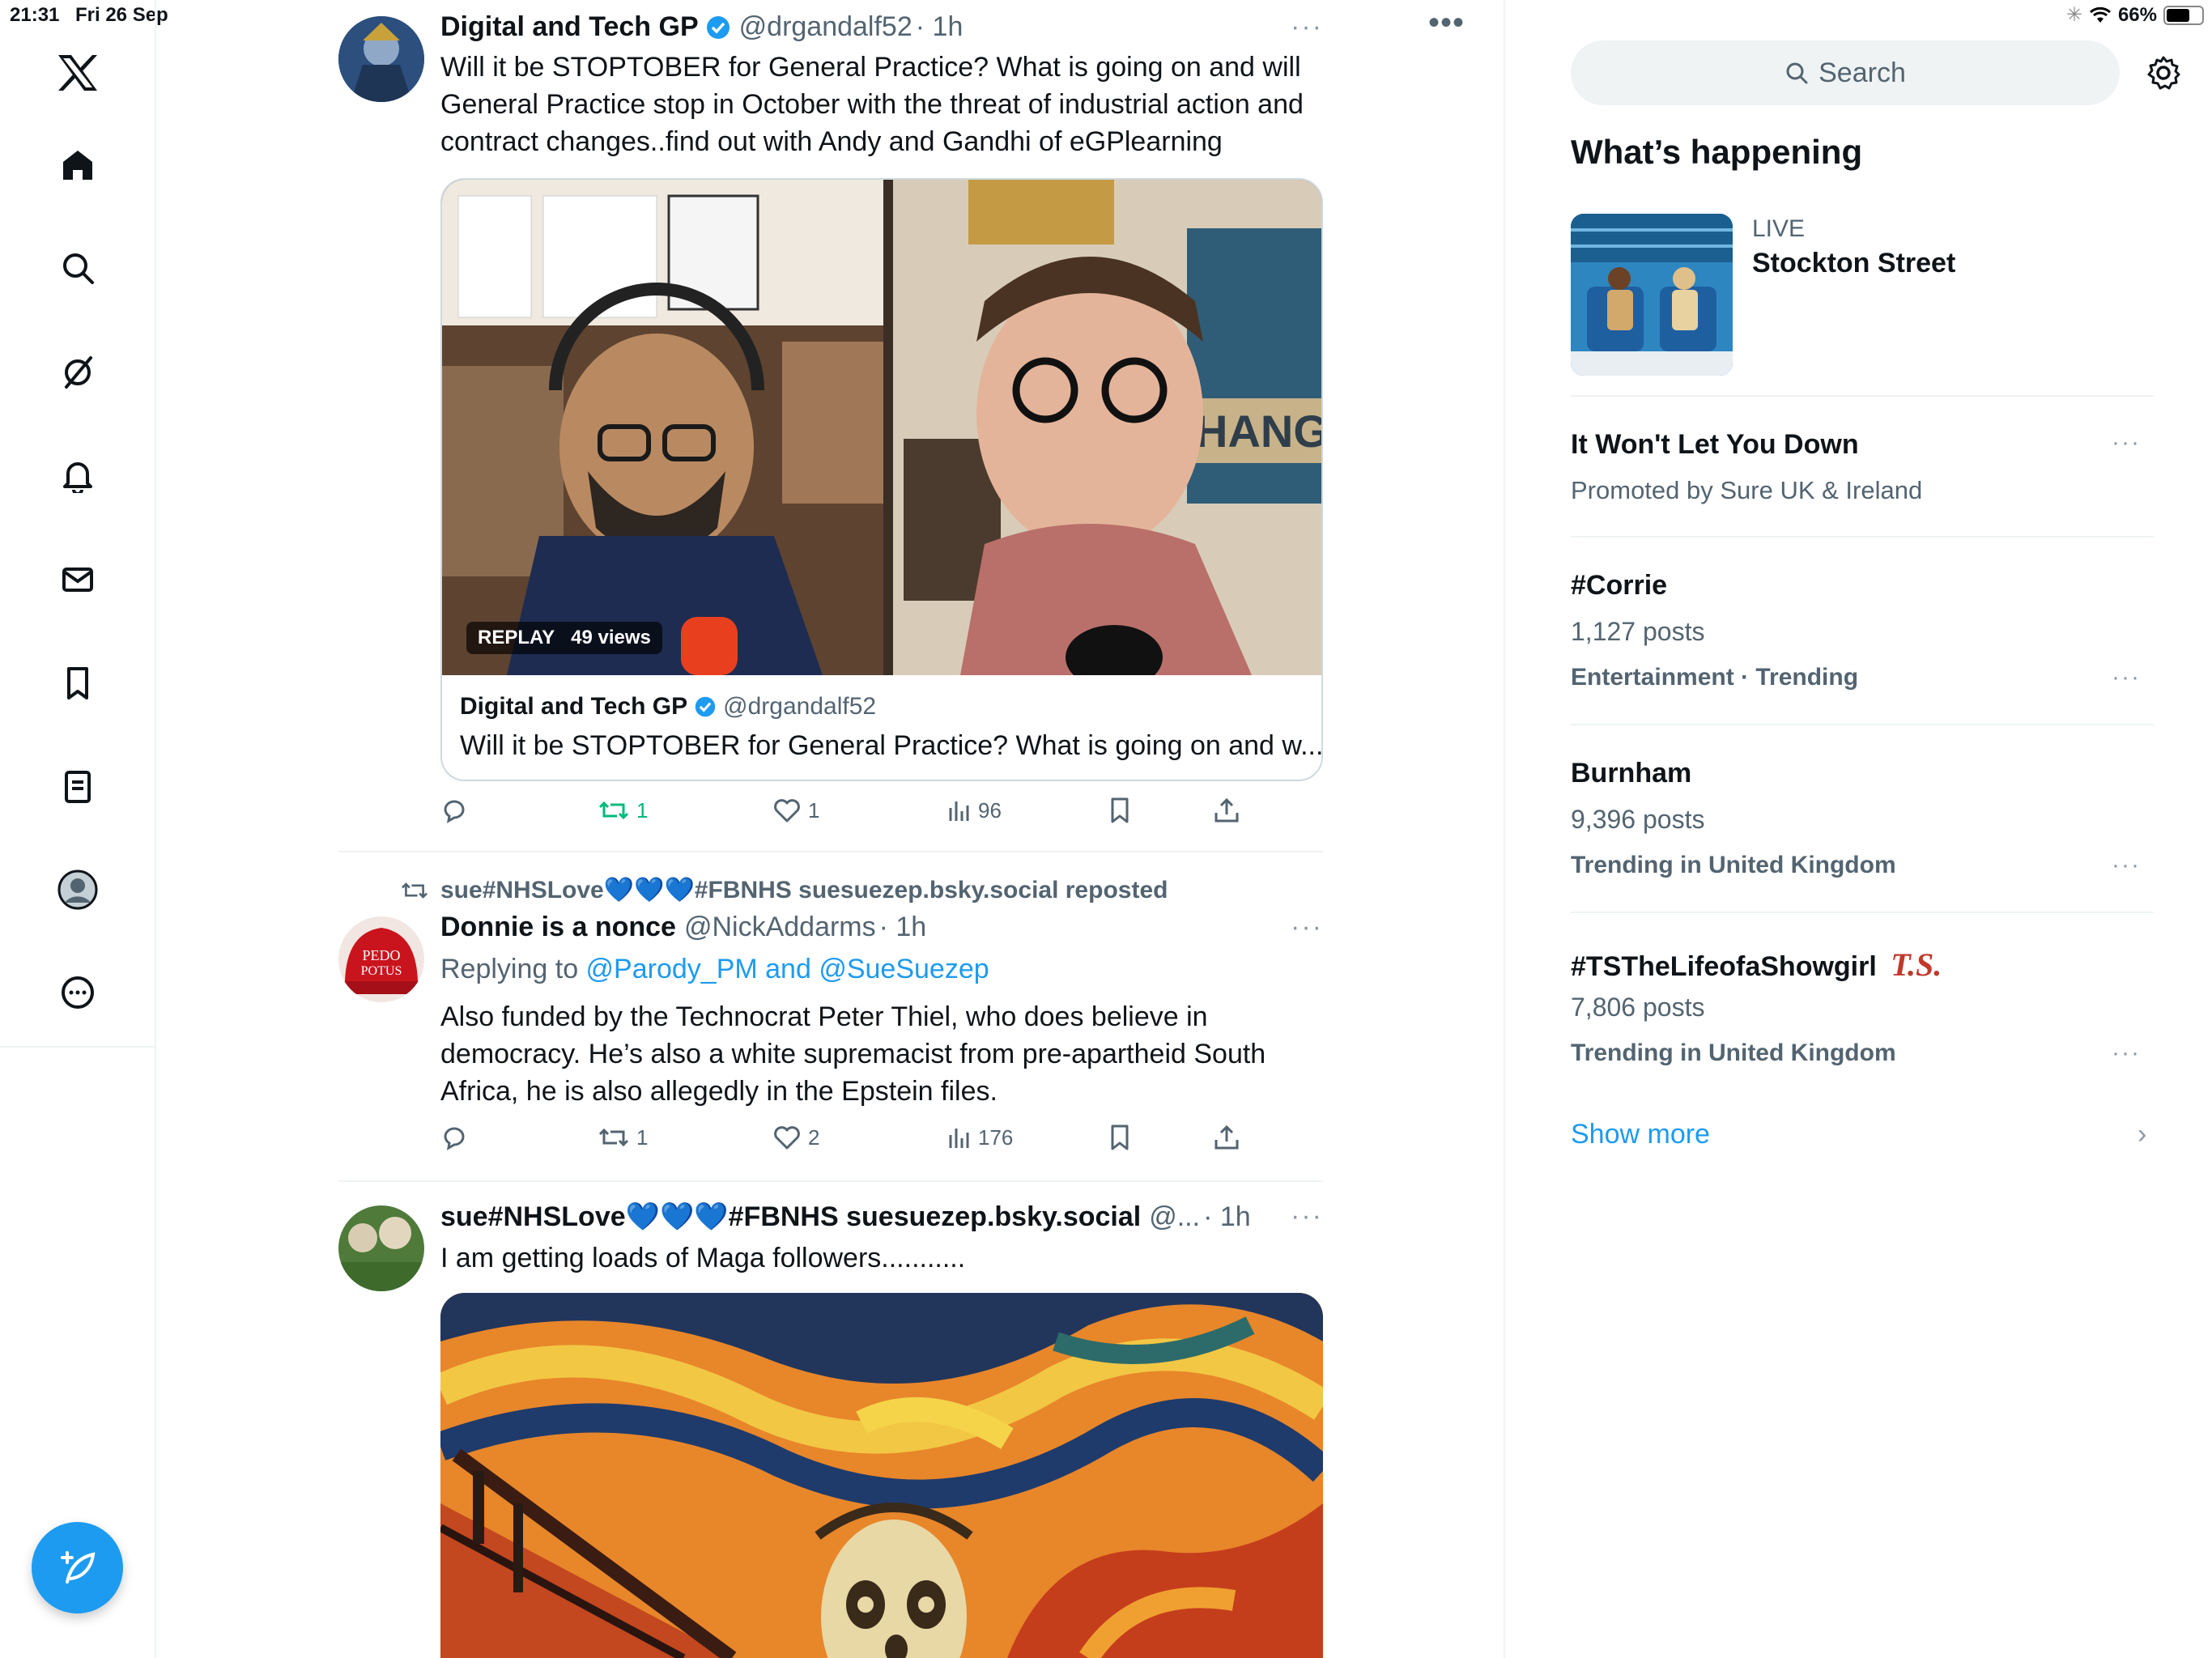  Describe the element at coordinates (77, 579) in the screenshot. I see `messages-envelope-icon` at that location.